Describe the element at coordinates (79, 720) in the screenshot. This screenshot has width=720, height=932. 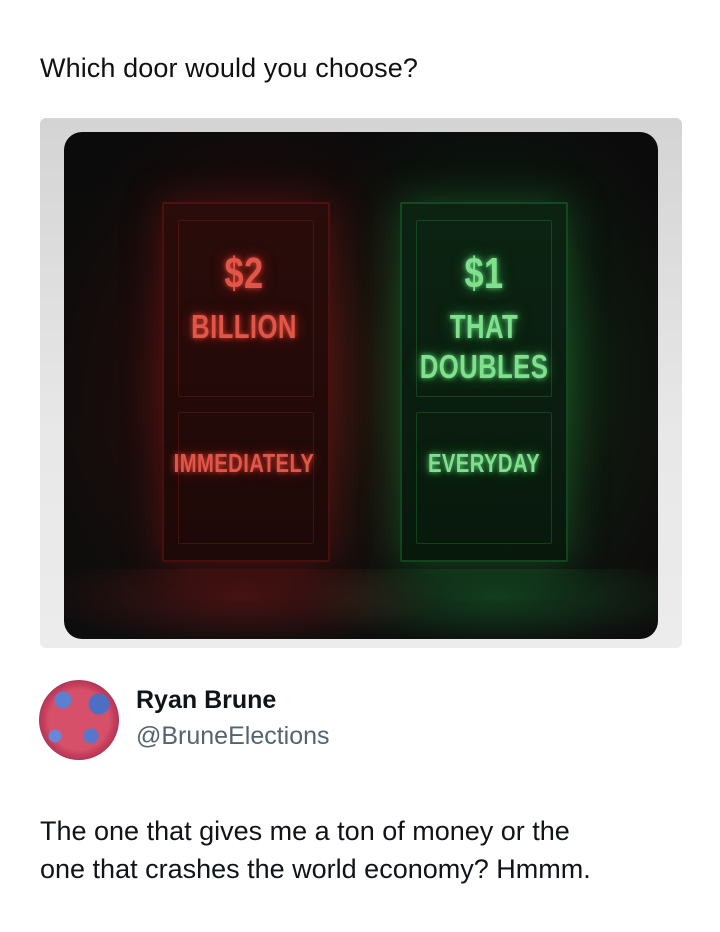
I see `avatar` at that location.